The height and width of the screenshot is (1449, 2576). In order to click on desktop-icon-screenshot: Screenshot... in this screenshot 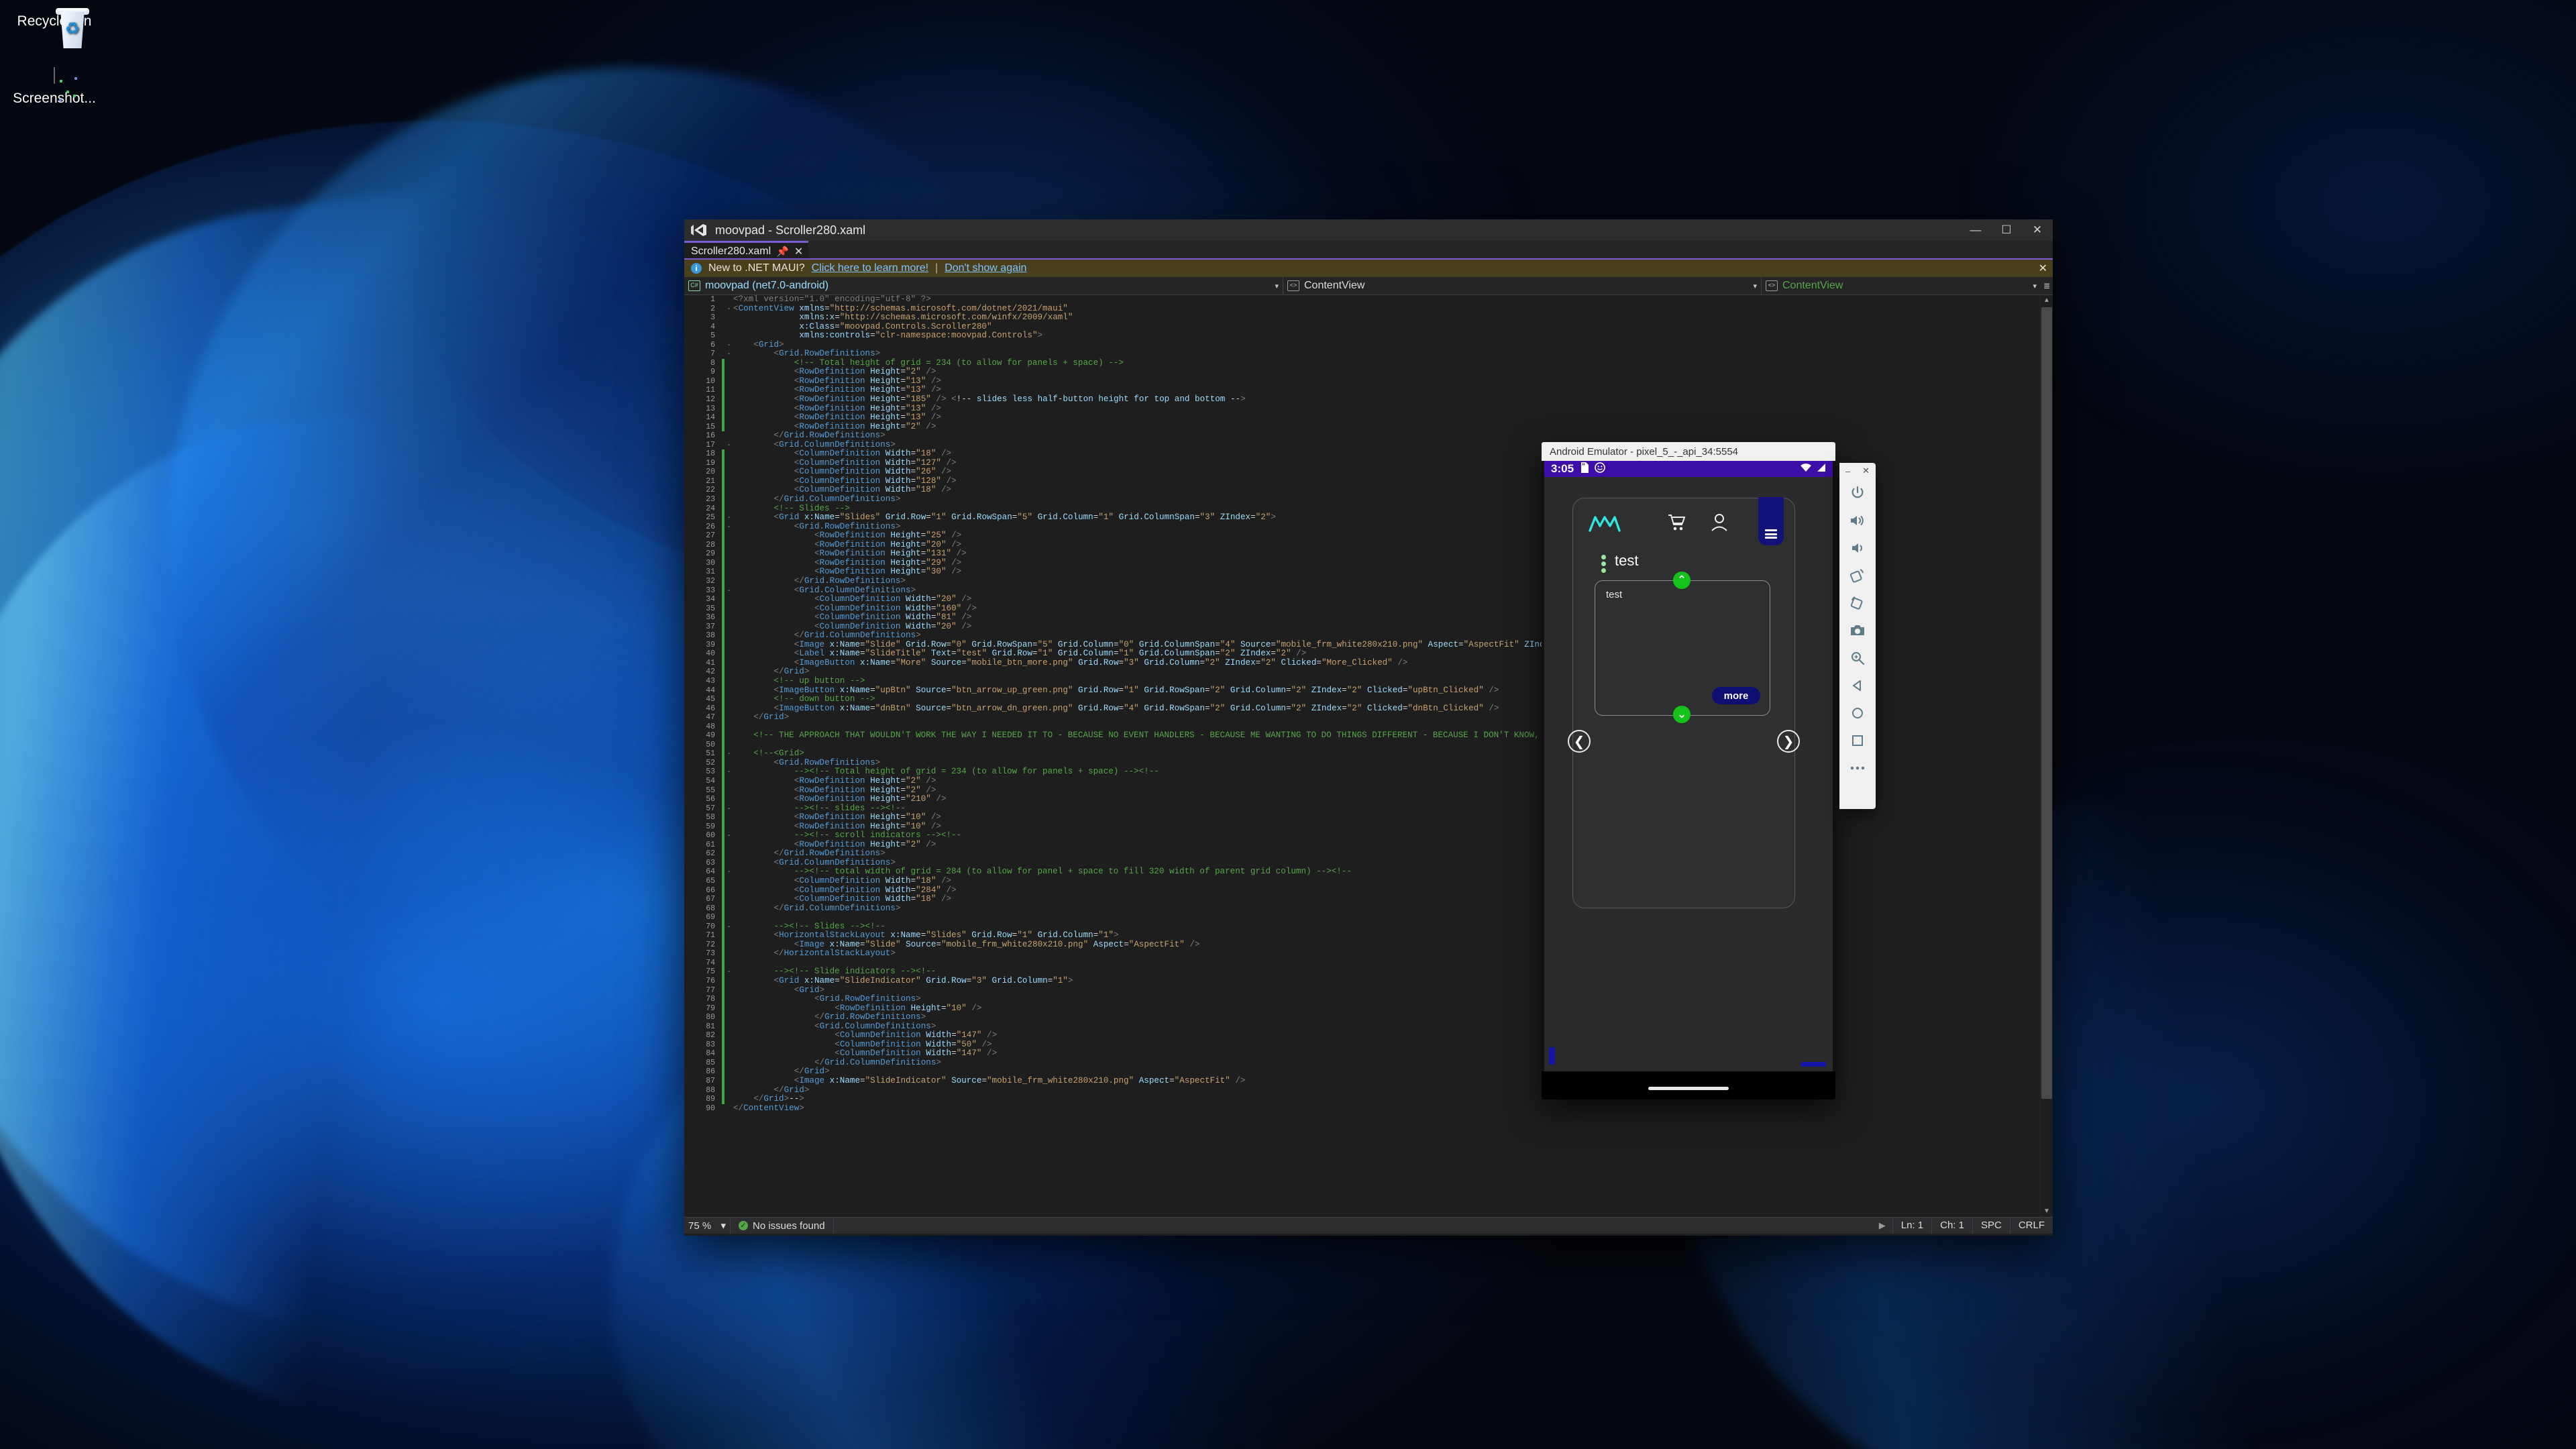, I will do `click(54, 87)`.